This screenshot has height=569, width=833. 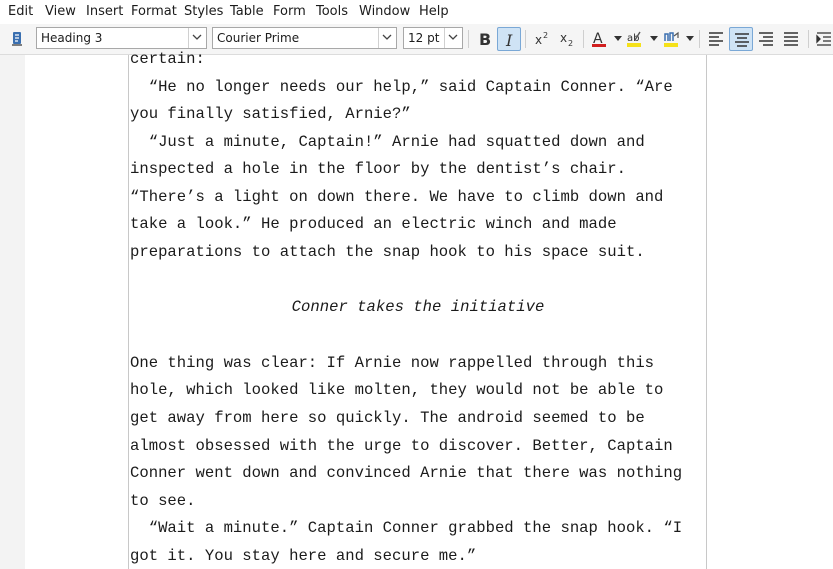 What do you see at coordinates (706, 312) in the screenshot?
I see `text-boundary-right` at bounding box center [706, 312].